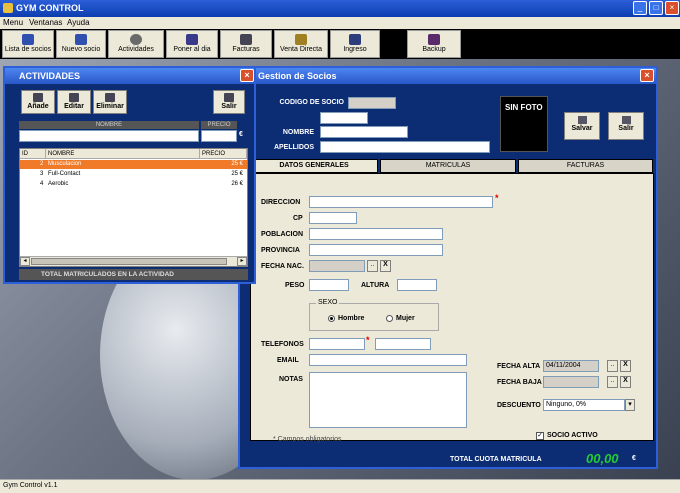  Describe the element at coordinates (42, 164) in the screenshot. I see `row-id: 2` at that location.